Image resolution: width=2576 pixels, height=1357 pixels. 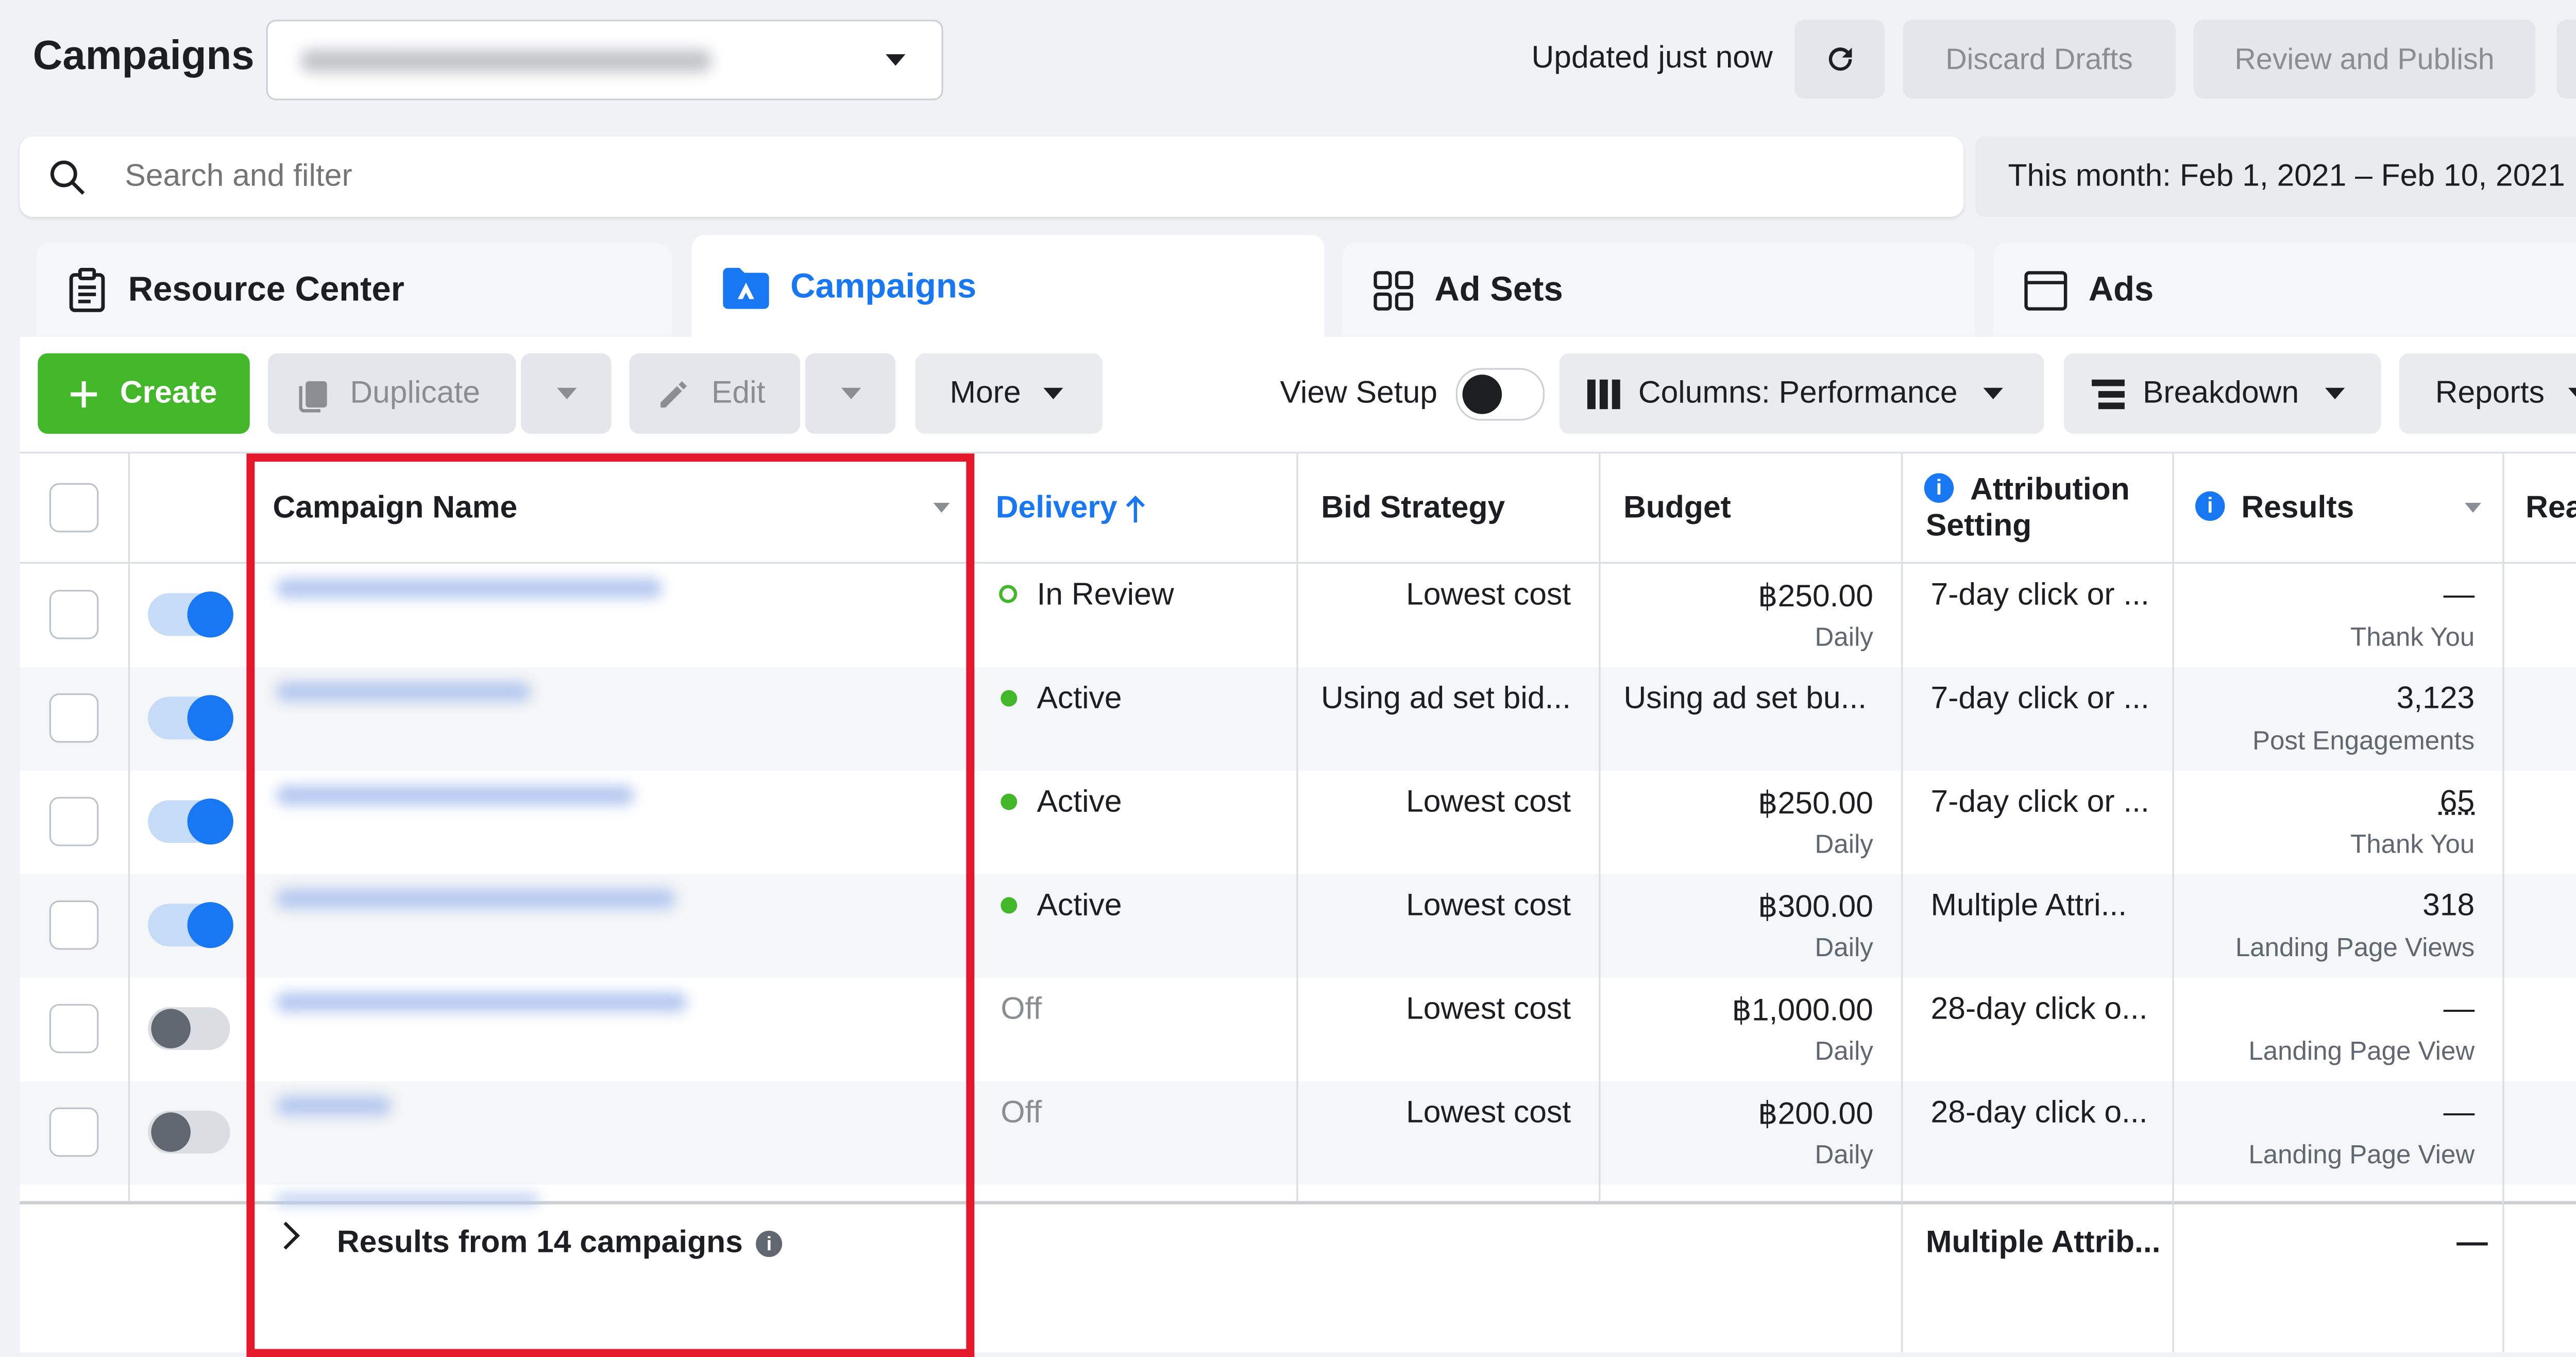 I want to click on columns-icon, so click(x=1603, y=394).